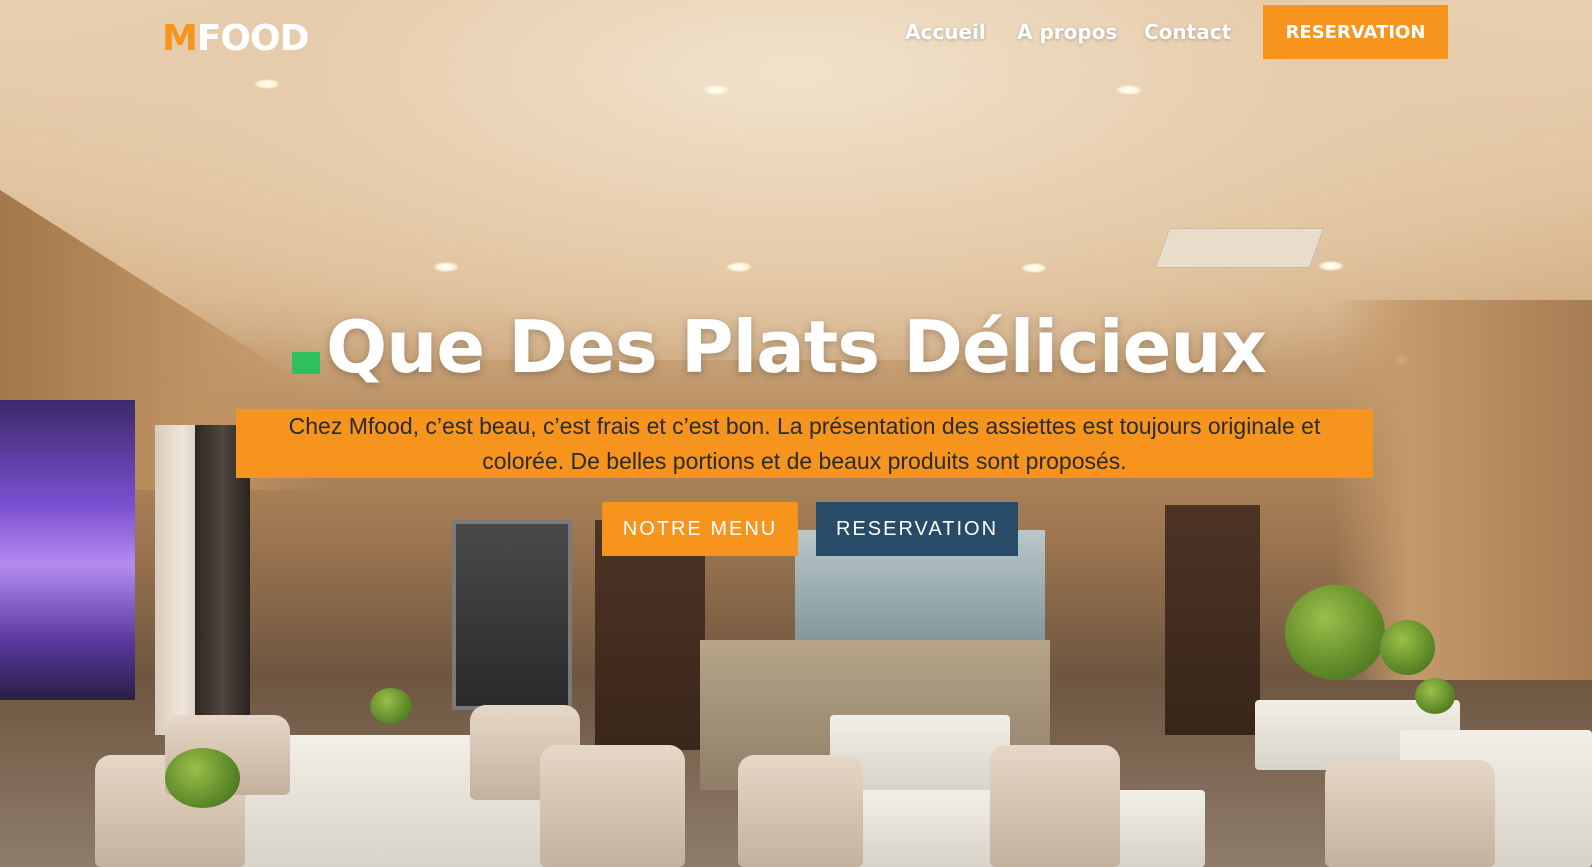 Image resolution: width=1592 pixels, height=867 pixels. What do you see at coordinates (945, 32) in the screenshot?
I see `nav-link-accueil: Accueil` at bounding box center [945, 32].